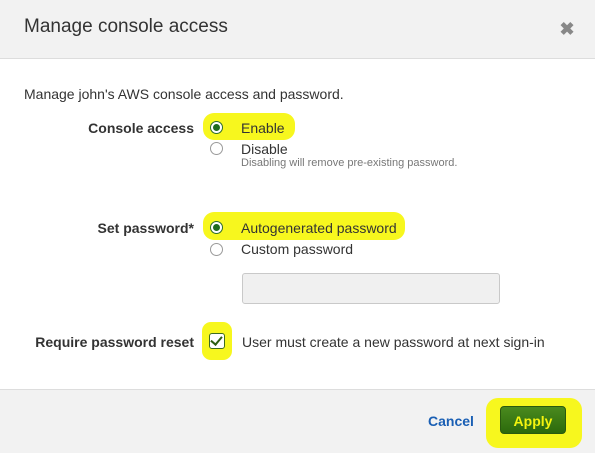  I want to click on apply-button: Apply, so click(533, 420).